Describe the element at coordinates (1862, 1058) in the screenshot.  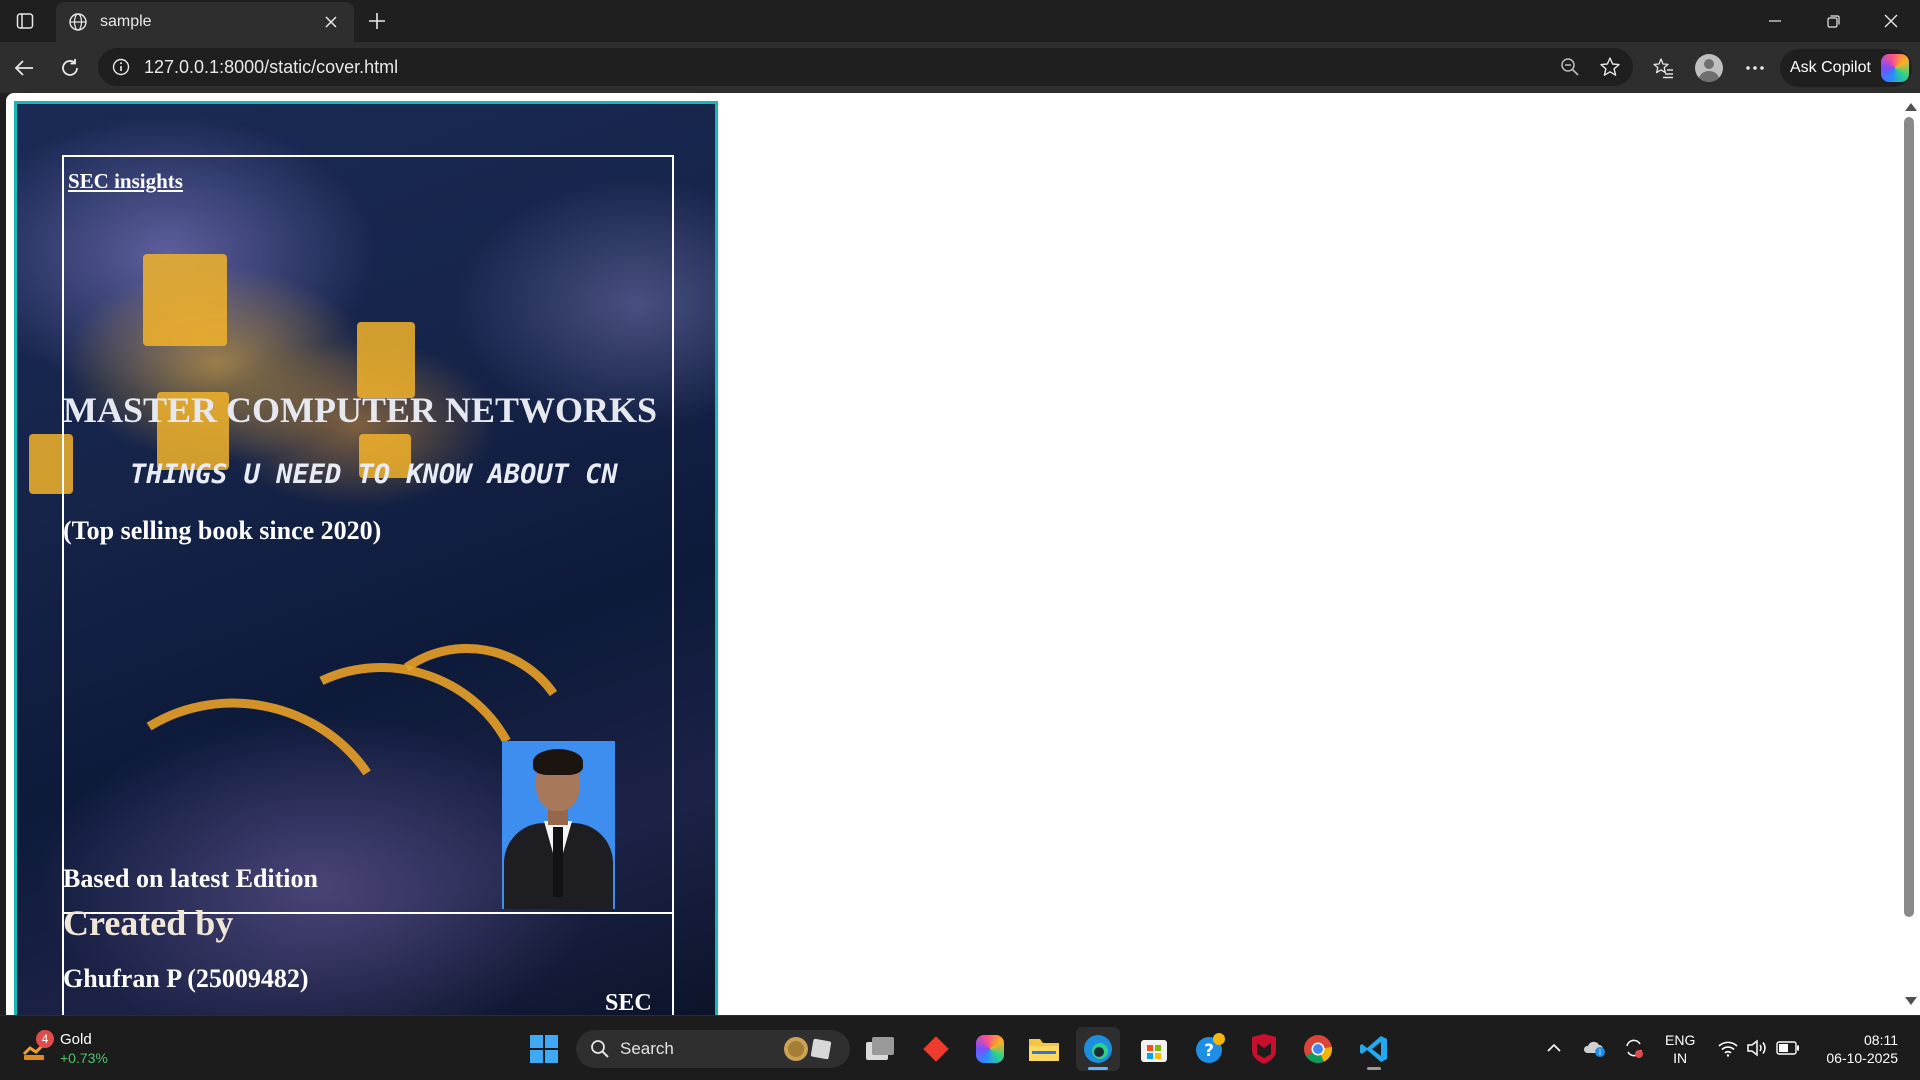
I see `clock-date: 06-10-2025` at that location.